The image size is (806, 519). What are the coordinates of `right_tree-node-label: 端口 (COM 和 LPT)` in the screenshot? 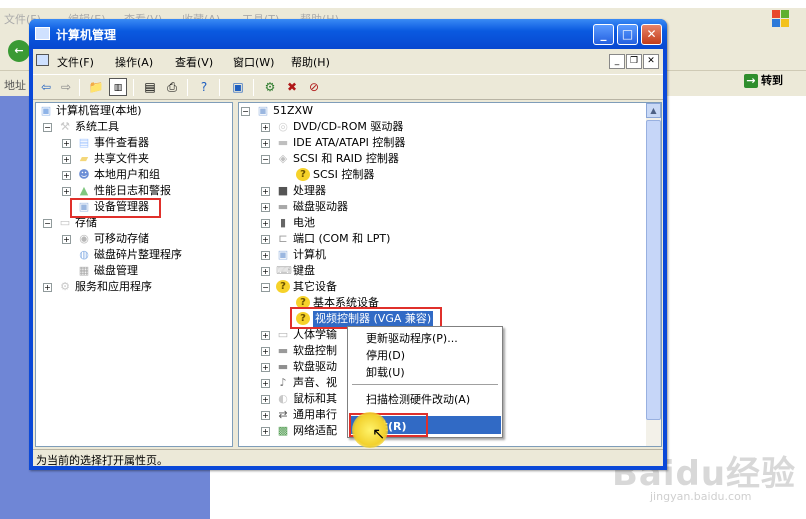 It's located at (342, 238).